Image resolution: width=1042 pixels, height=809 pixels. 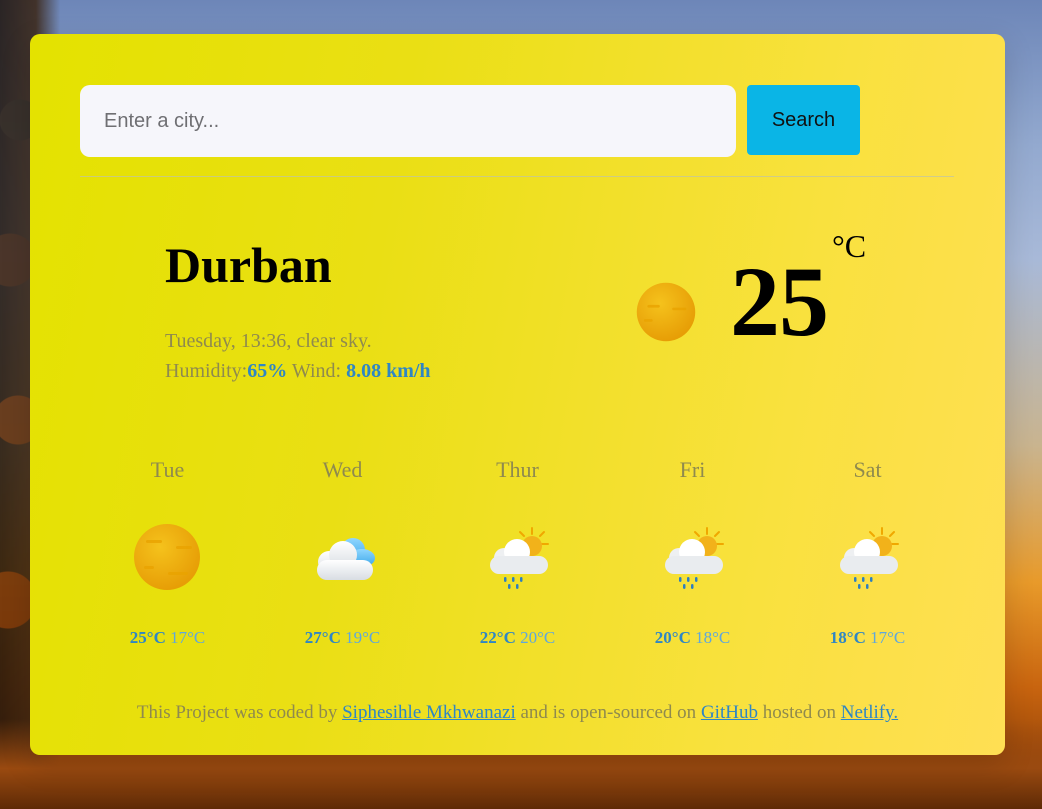 I want to click on wind-label: Wind:, so click(x=316, y=371).